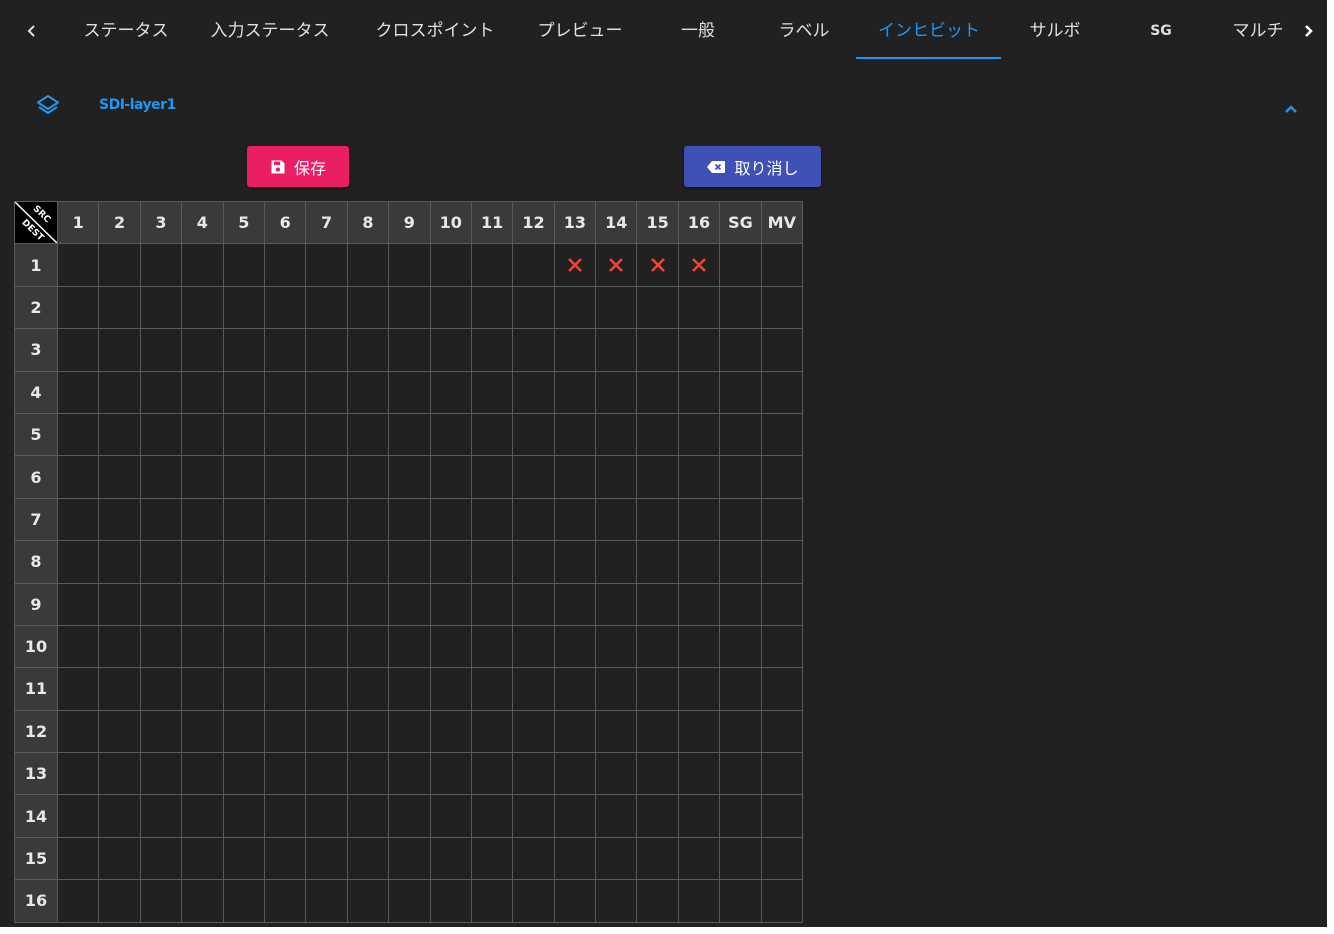 The image size is (1334, 934). Describe the element at coordinates (270, 31) in the screenshot. I see `tab-input-status: 入力ステータス` at that location.